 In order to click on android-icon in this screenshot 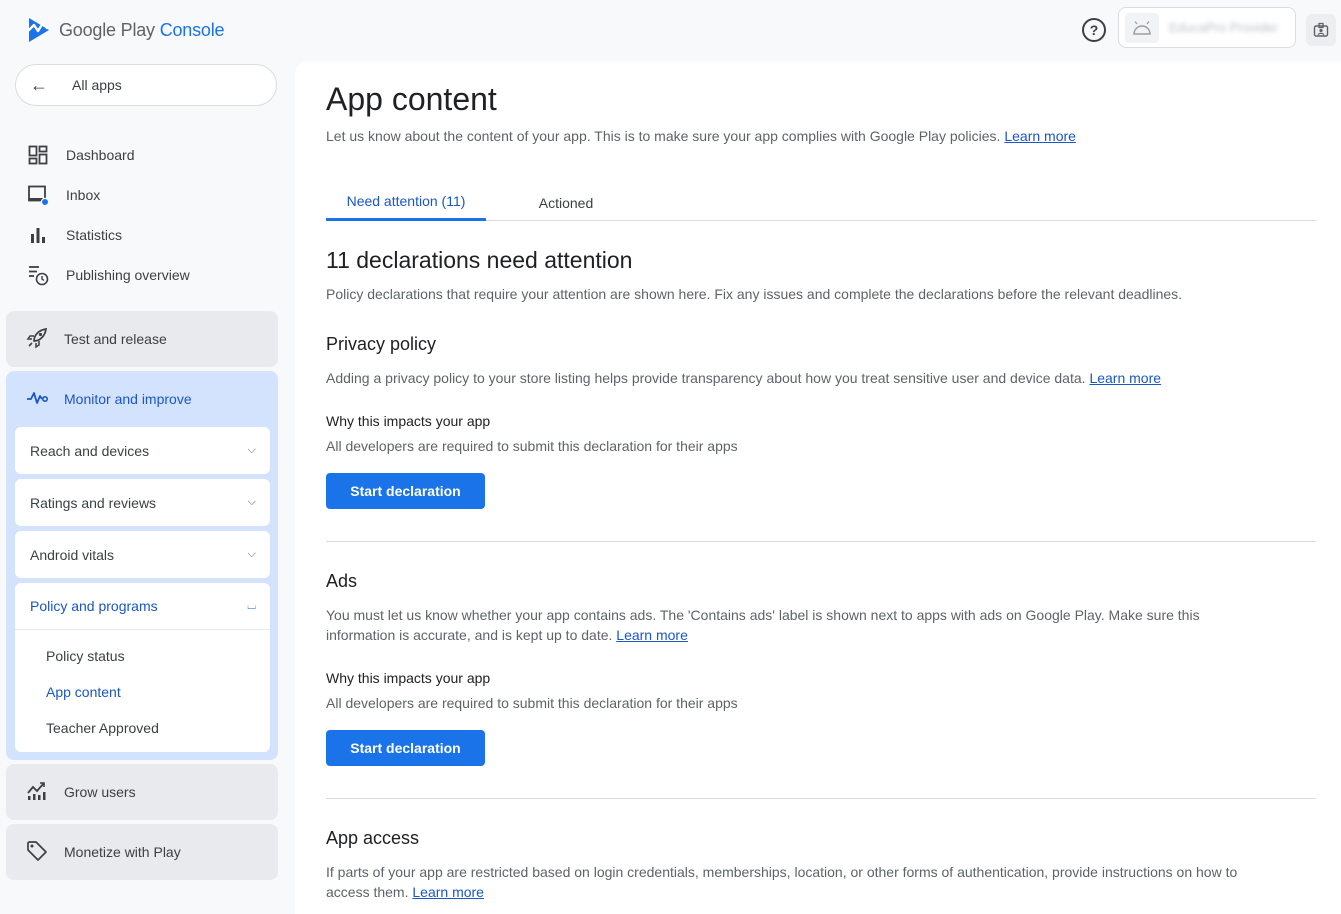, I will do `click(1142, 27)`.